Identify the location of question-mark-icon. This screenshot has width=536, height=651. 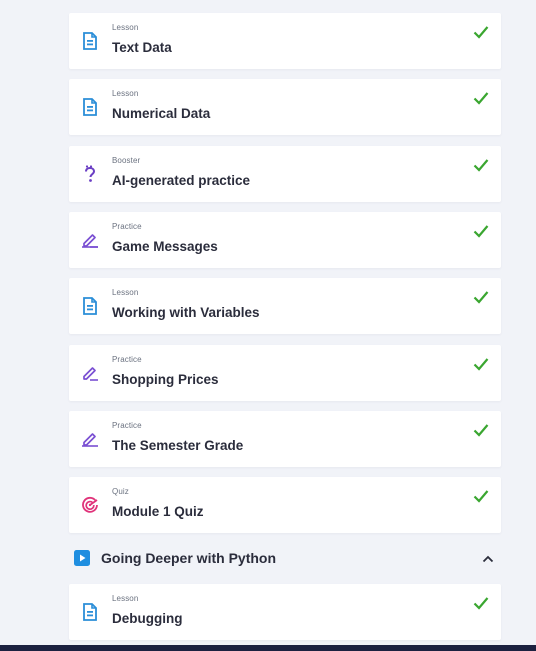
(90, 174).